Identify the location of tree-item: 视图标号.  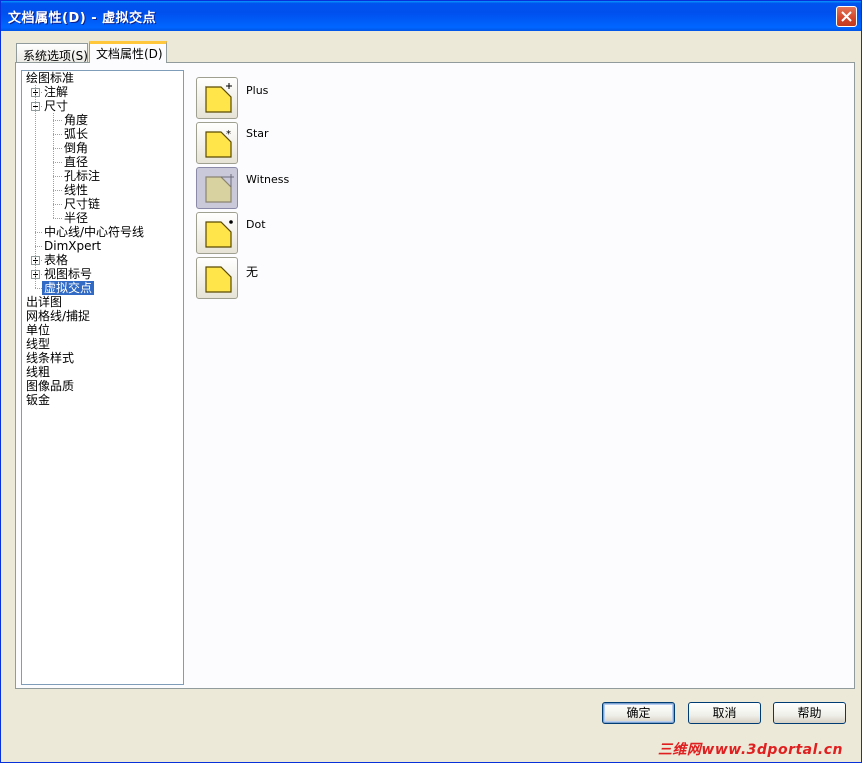
(68, 274).